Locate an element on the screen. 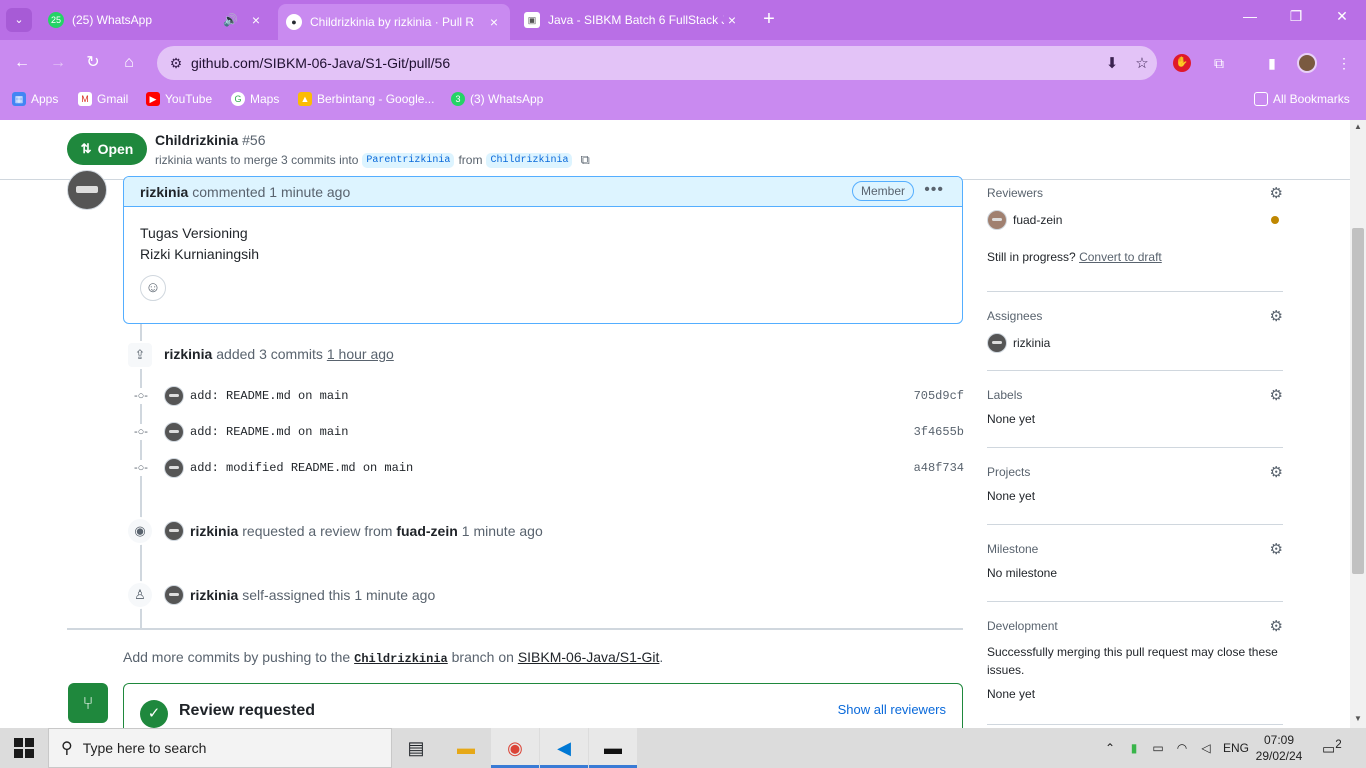 The height and width of the screenshot is (768, 1366). tab-github-pr: ● Childrizkinia by rizkinia · Pull R × is located at coordinates (394, 22).